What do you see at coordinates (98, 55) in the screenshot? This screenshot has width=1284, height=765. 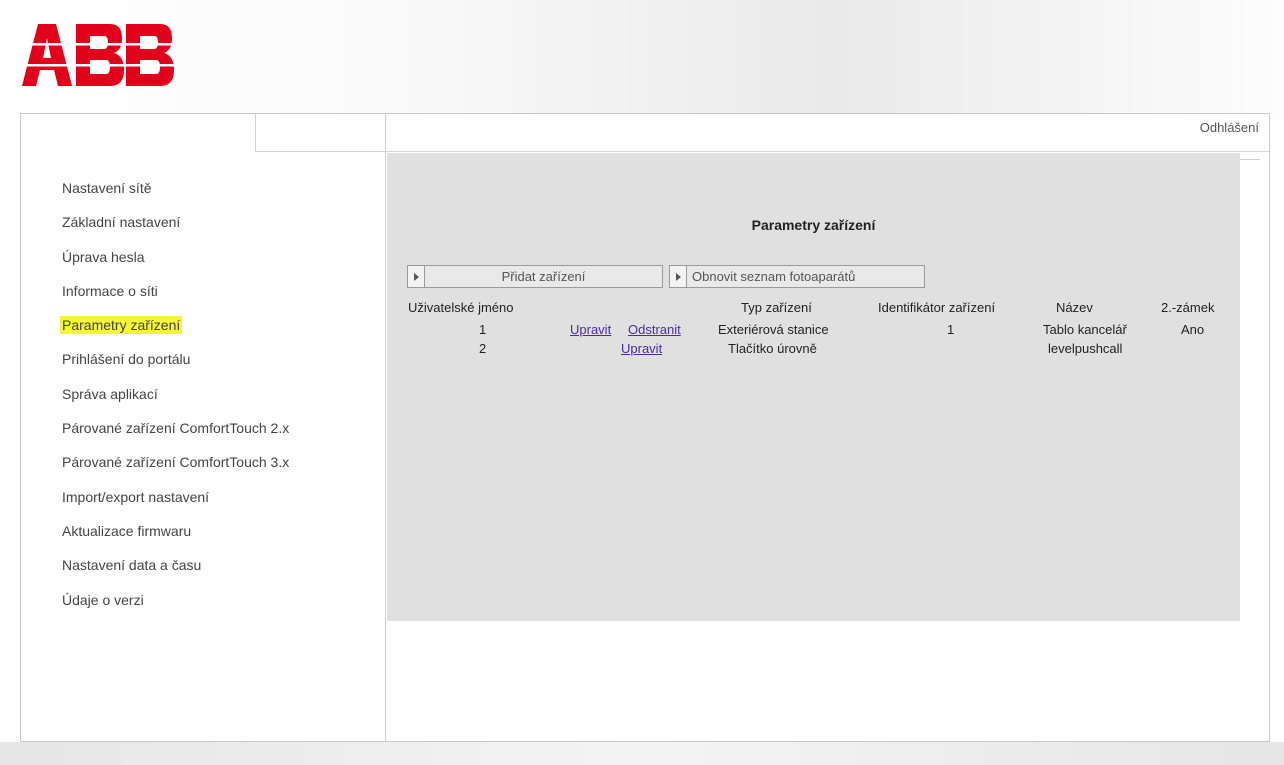 I see `abb-logo` at bounding box center [98, 55].